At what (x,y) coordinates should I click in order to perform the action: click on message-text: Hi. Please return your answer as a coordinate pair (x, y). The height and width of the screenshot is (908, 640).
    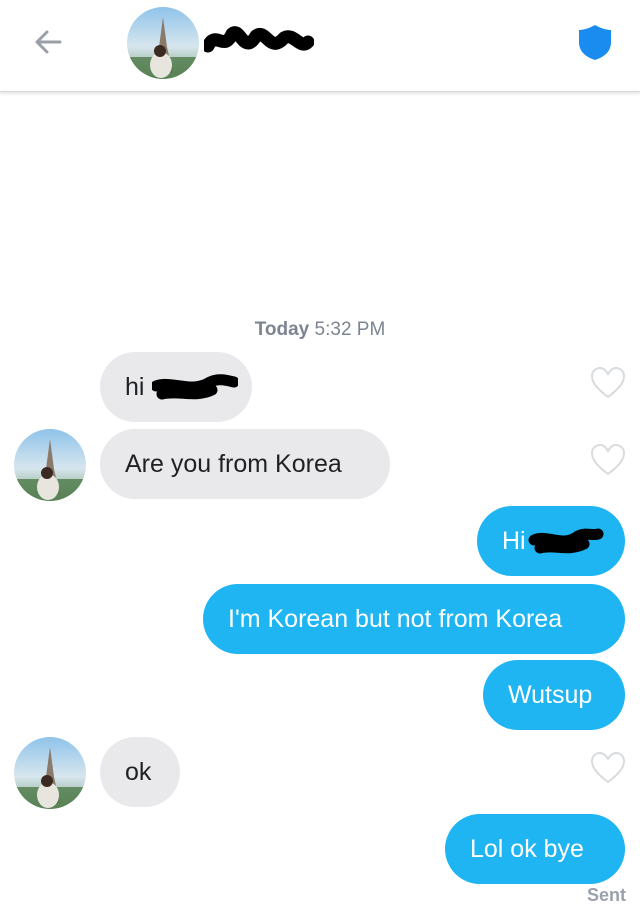
    Looking at the image, I should click on (514, 541).